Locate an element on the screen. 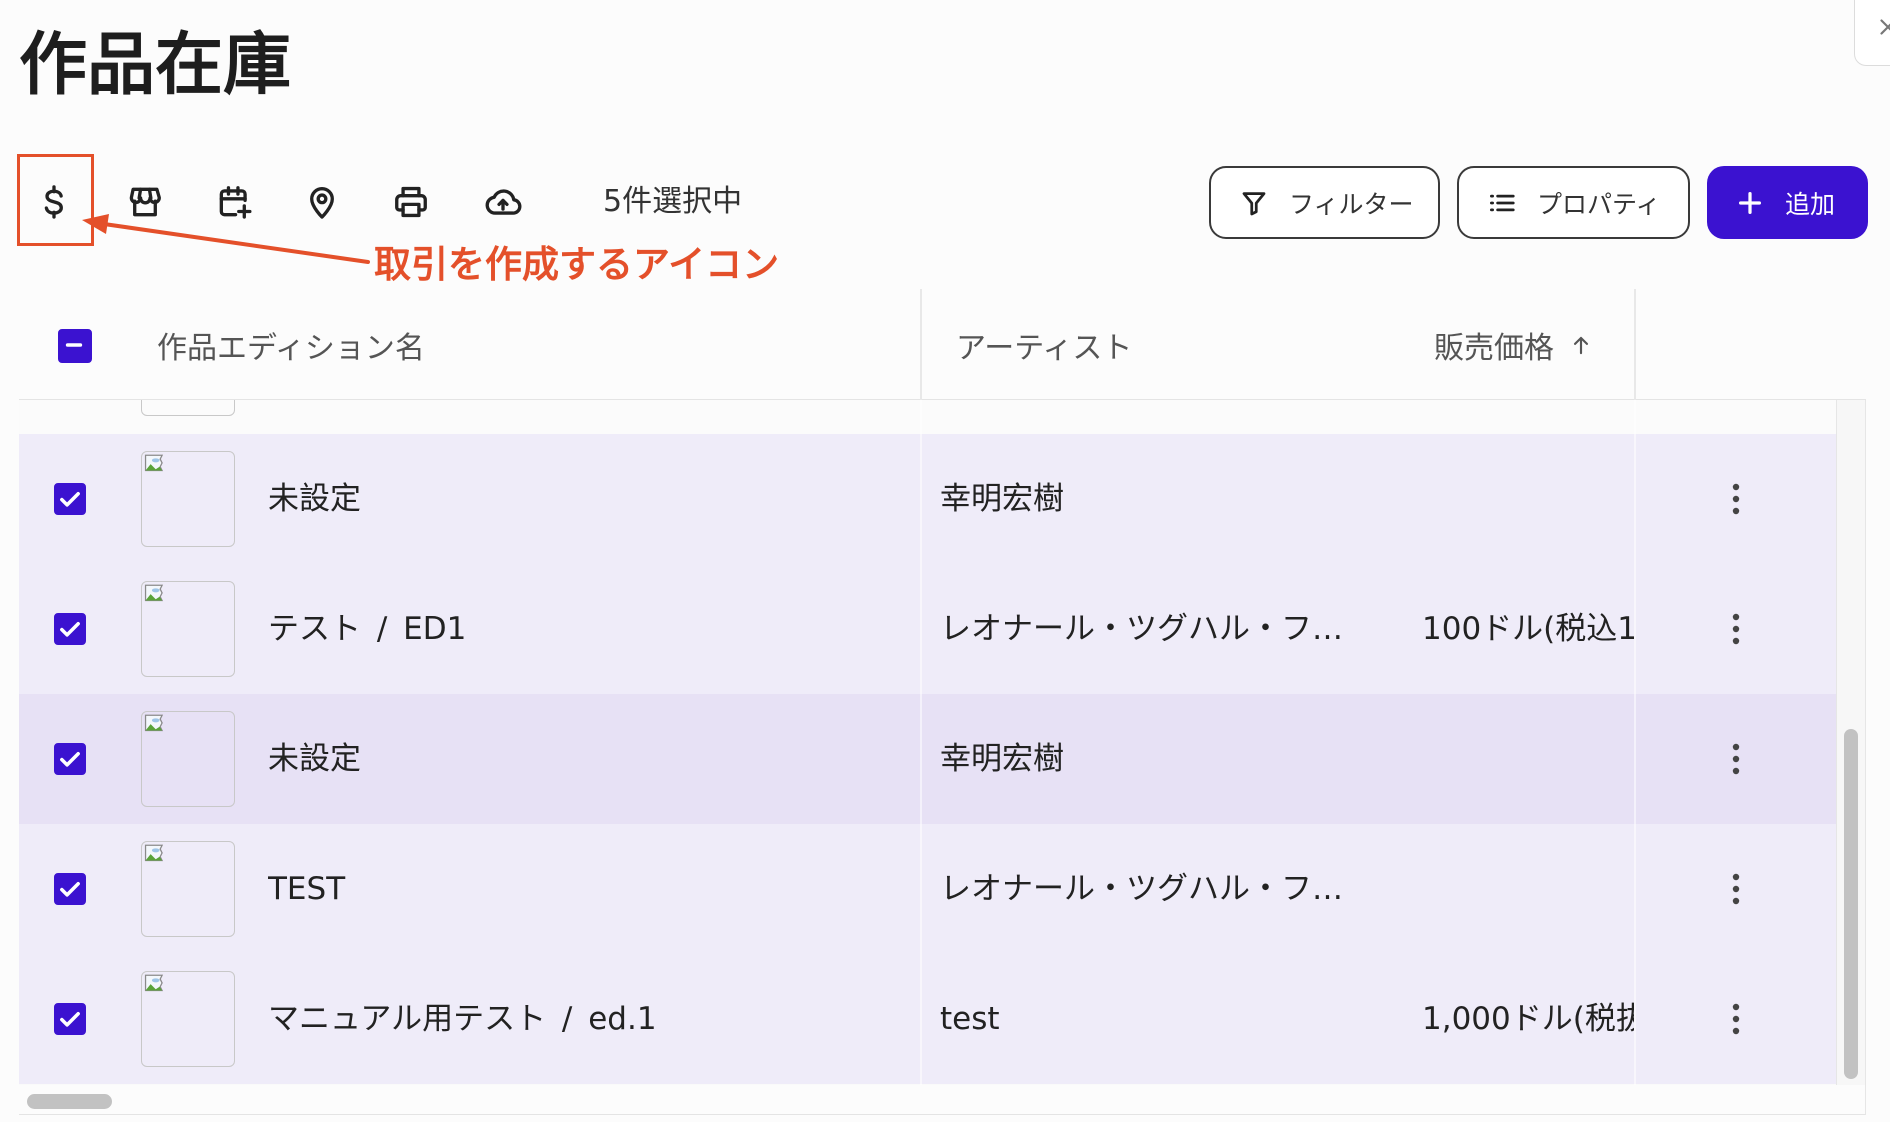 The image size is (1890, 1122). annotation-box is located at coordinates (55, 200).